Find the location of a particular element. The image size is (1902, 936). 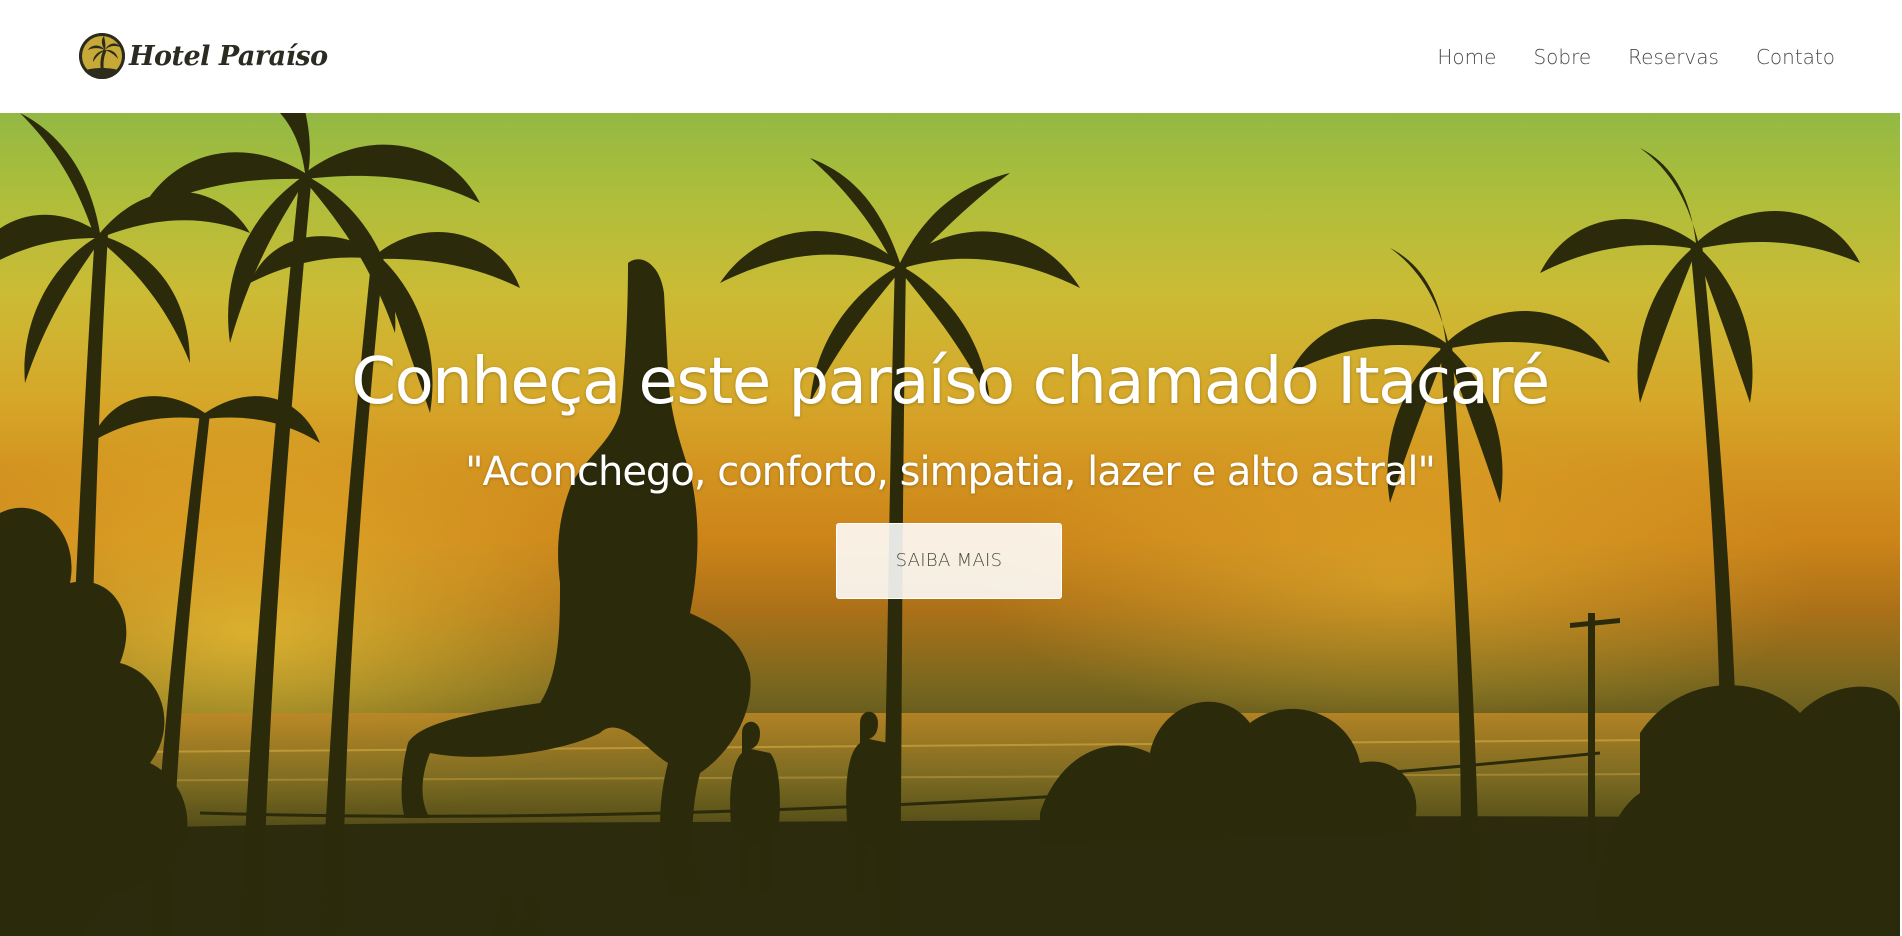

nav-reservas: Reservas is located at coordinates (1673, 57).